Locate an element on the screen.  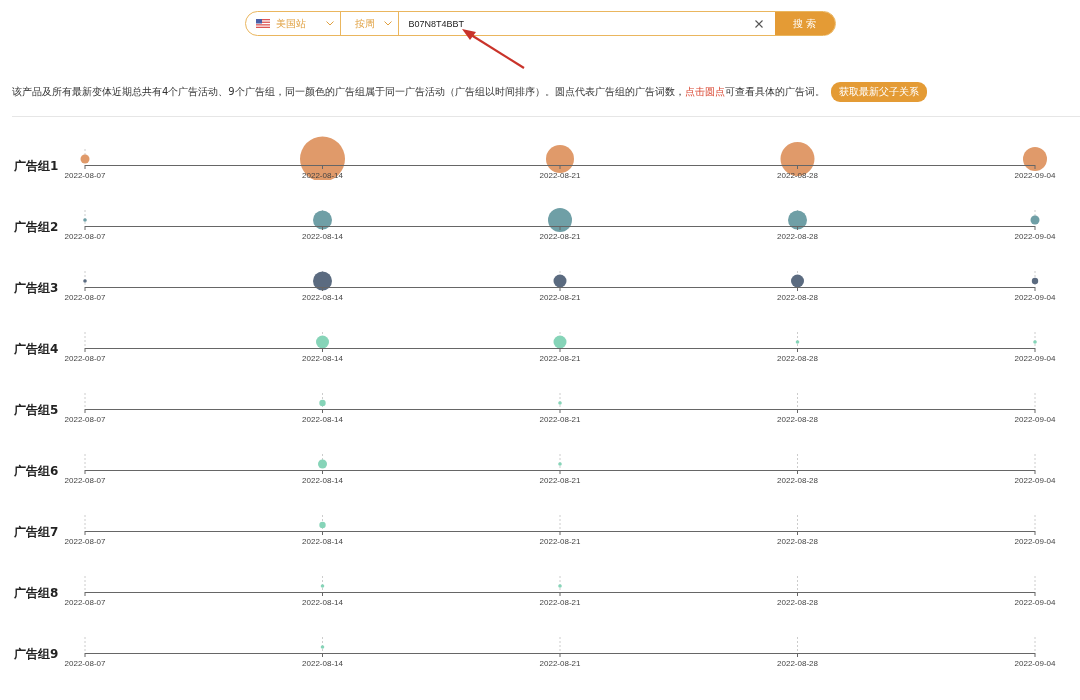
group-label: 广告组5 is located at coordinates (36, 410).